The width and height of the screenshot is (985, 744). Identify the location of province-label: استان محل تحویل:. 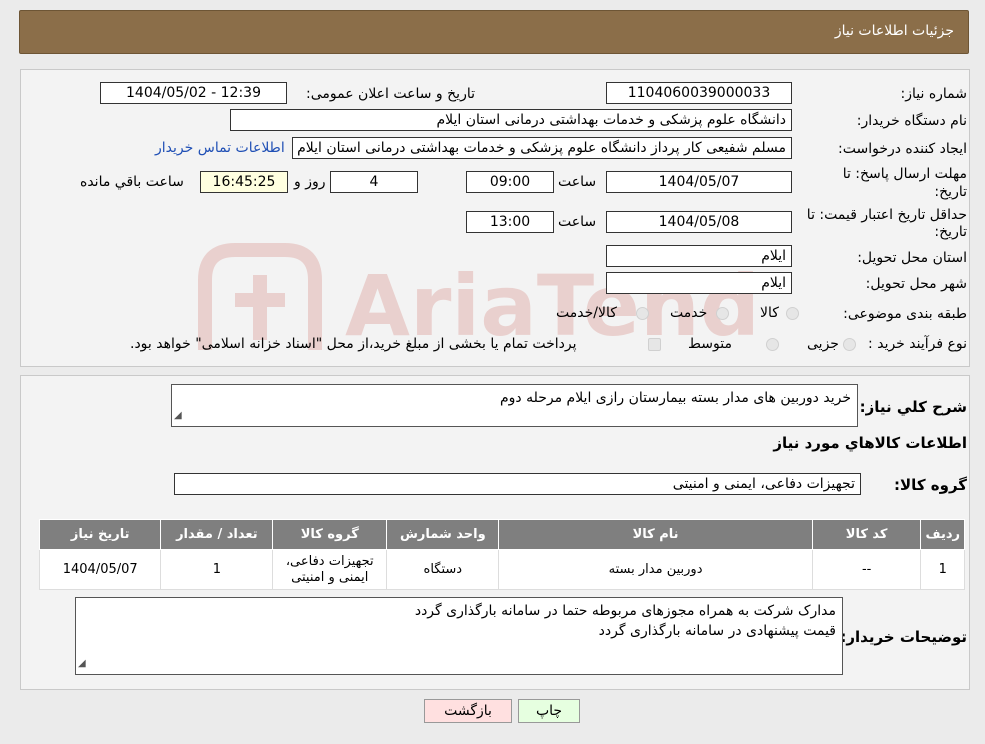
(912, 258).